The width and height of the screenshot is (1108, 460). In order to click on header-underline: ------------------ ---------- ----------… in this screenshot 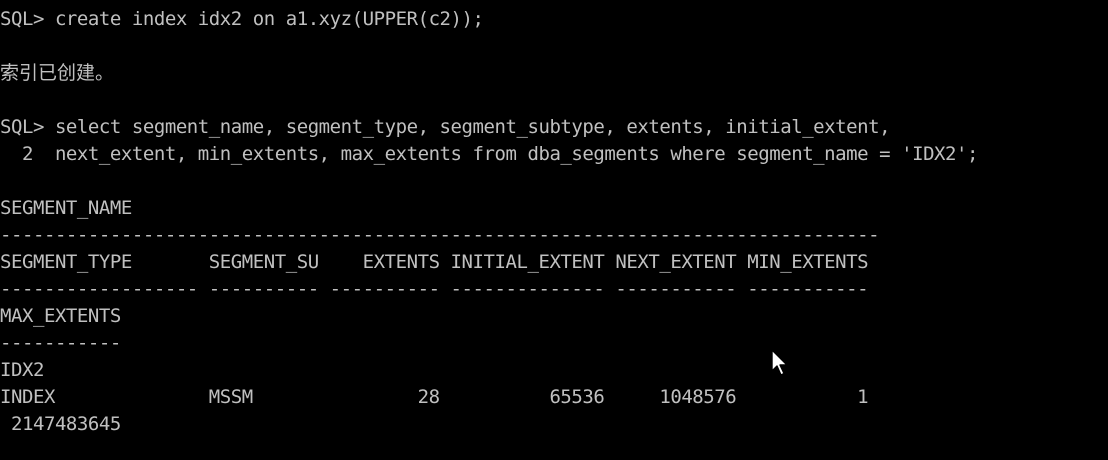, I will do `click(434, 289)`.